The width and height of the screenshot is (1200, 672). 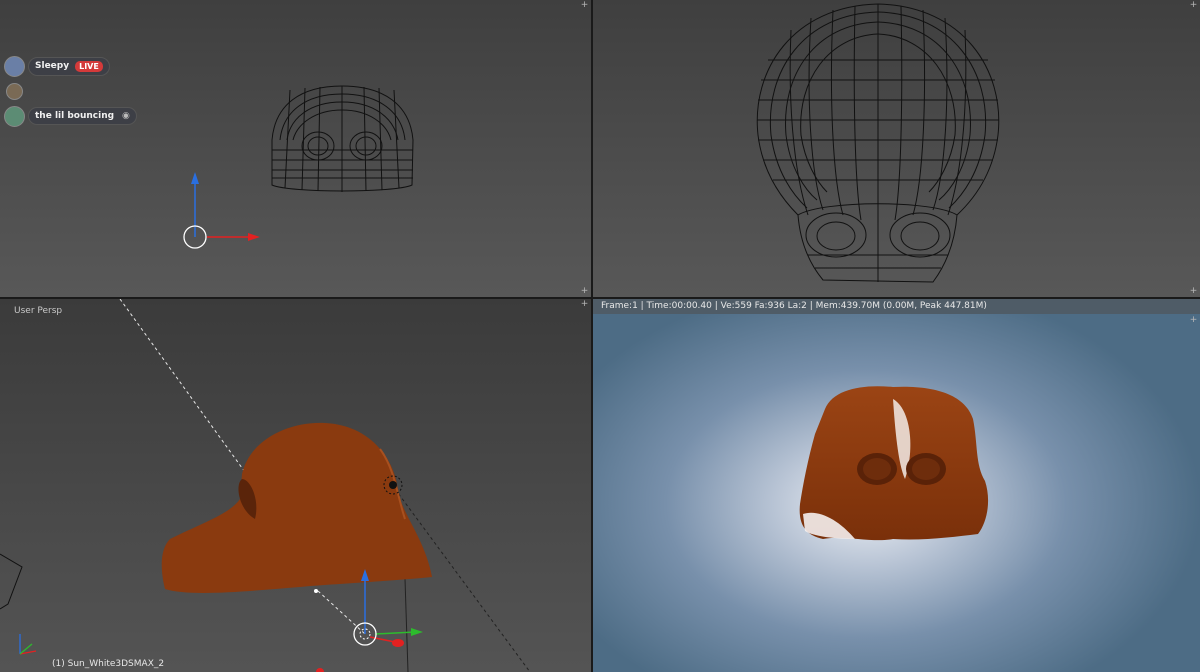 I want to click on overlay-user-row: the lil bouncing ◉, so click(x=70, y=116).